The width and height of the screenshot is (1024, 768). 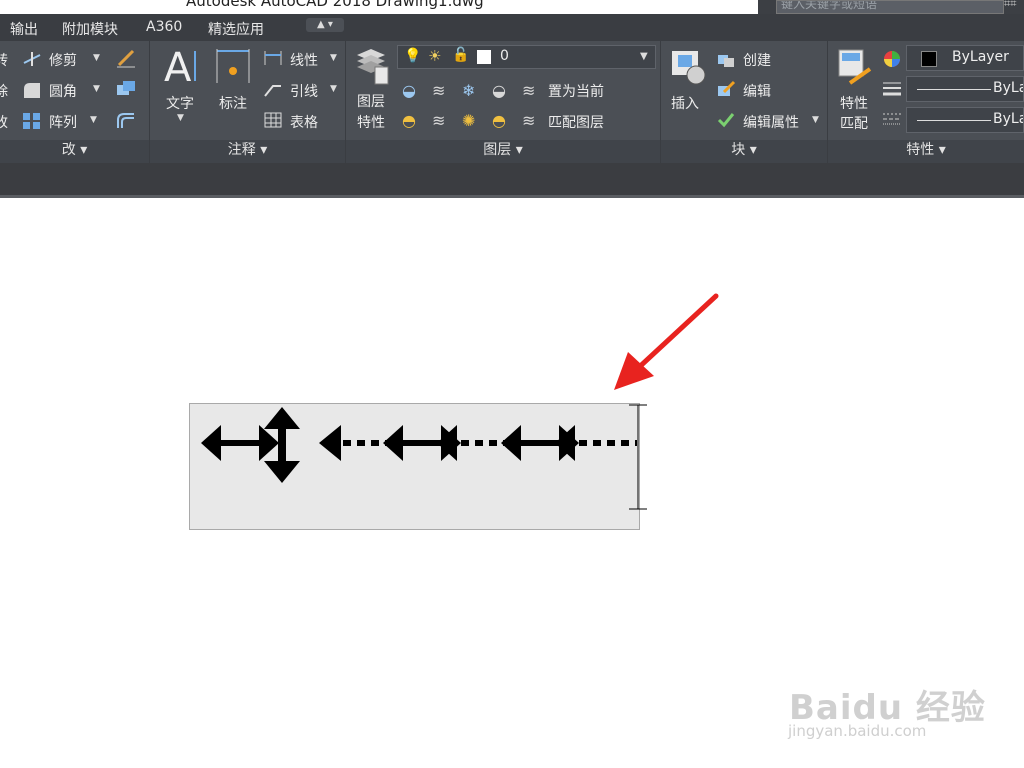 I want to click on linetype-dropdown: ByLa, so click(x=965, y=89).